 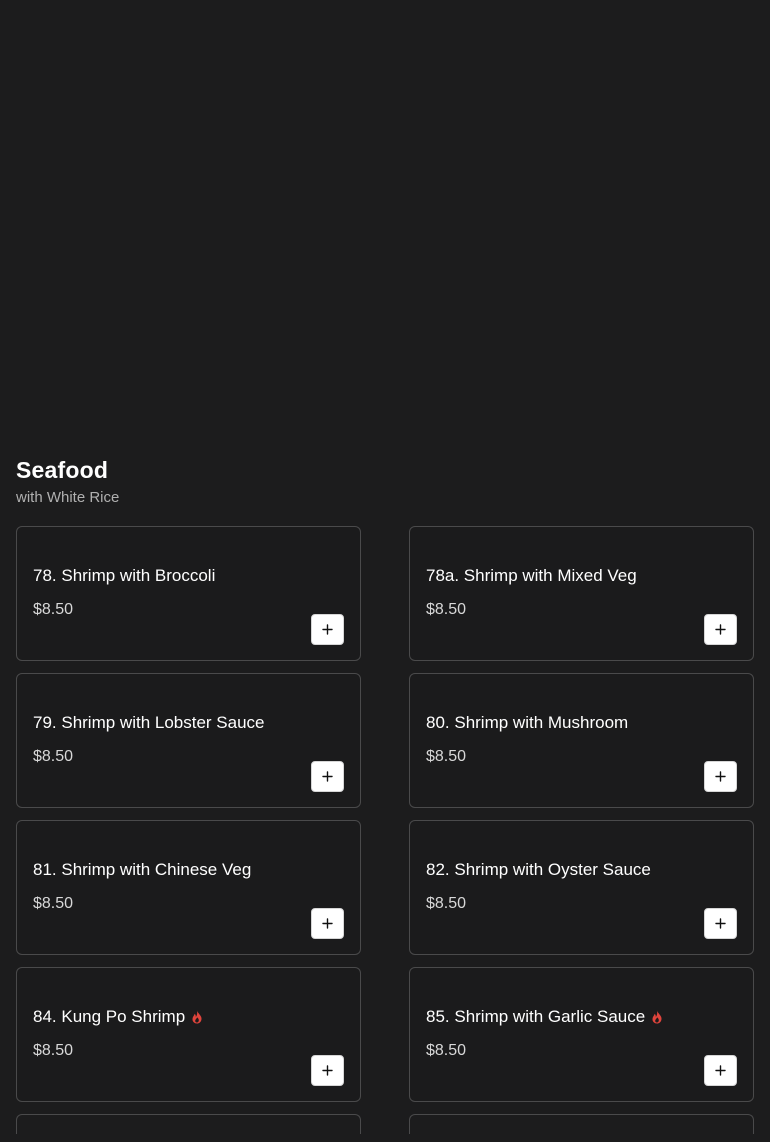 I want to click on menu-item-name: 84. Kung Po Shrimp, so click(x=109, y=1016).